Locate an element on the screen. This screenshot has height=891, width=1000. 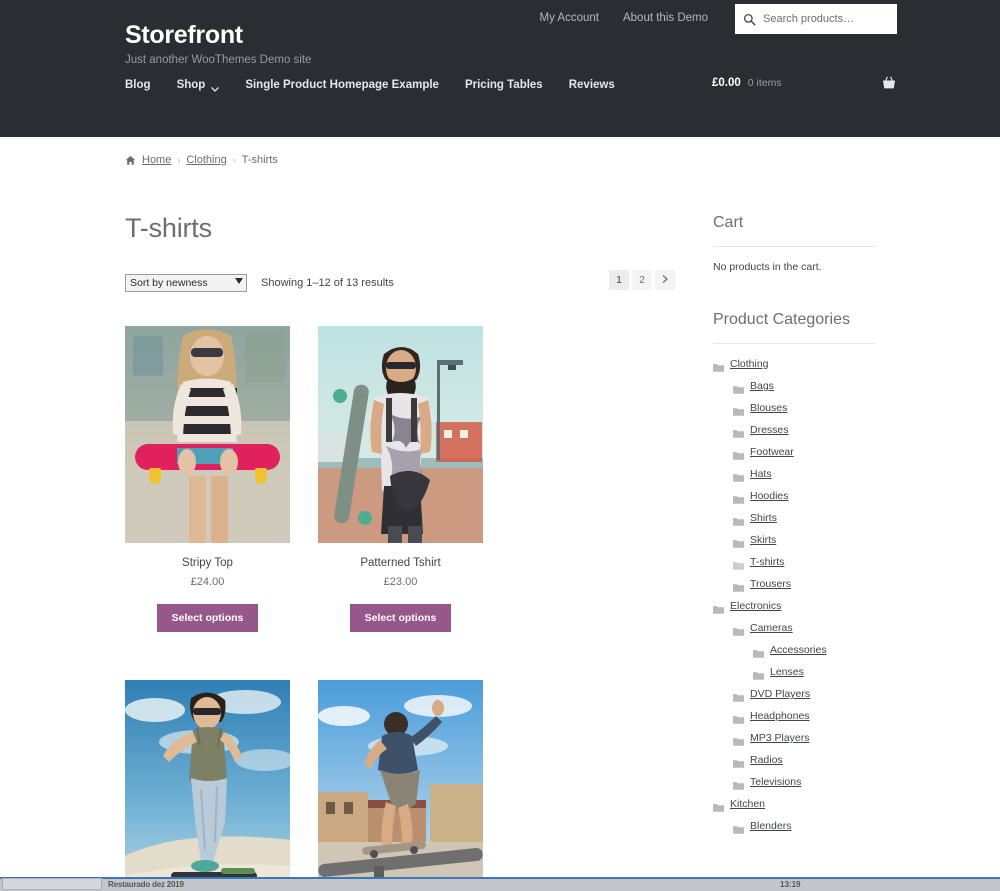
product-search-form is located at coordinates (816, 19).